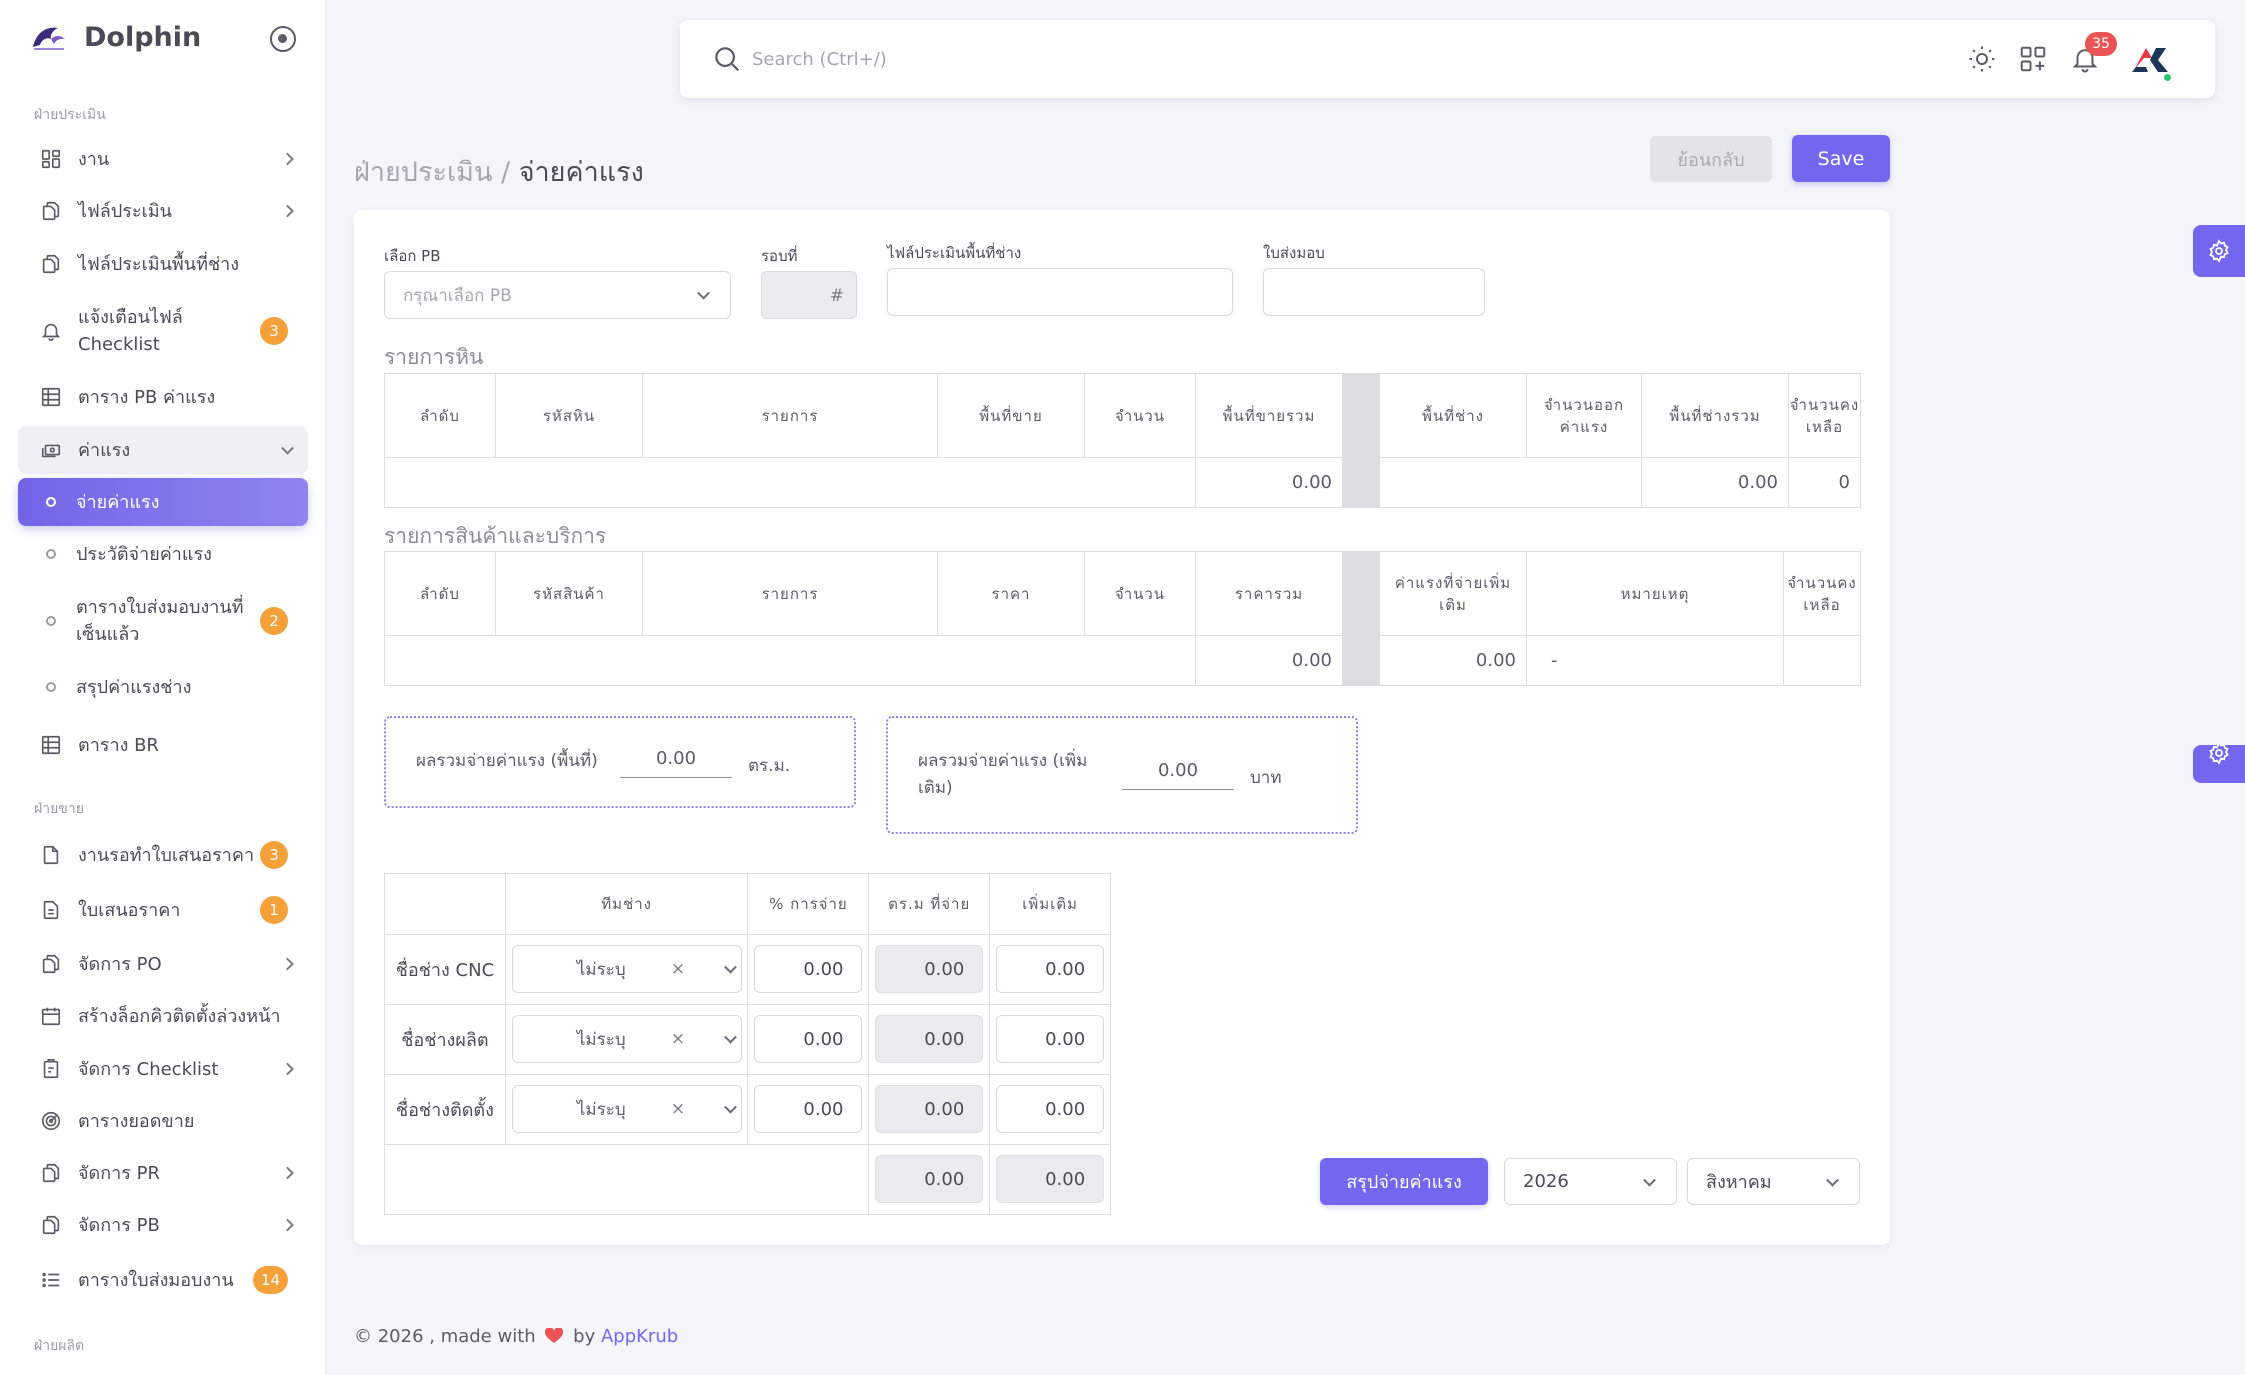  Describe the element at coordinates (143, 37) in the screenshot. I see `app-name: Dolphin` at that location.